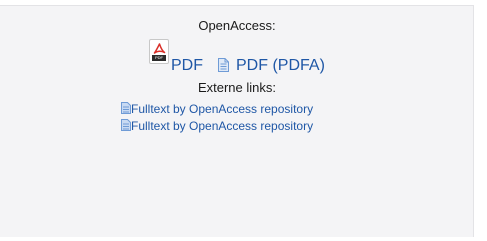 This screenshot has width=487, height=241. Describe the element at coordinates (237, 25) in the screenshot. I see `openaccess-heading: OpenAccess:` at that location.